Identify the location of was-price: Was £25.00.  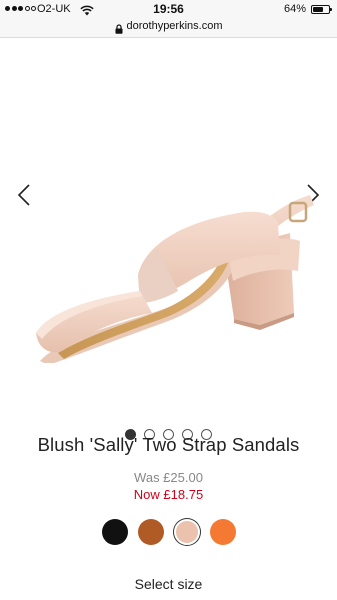
(168, 477).